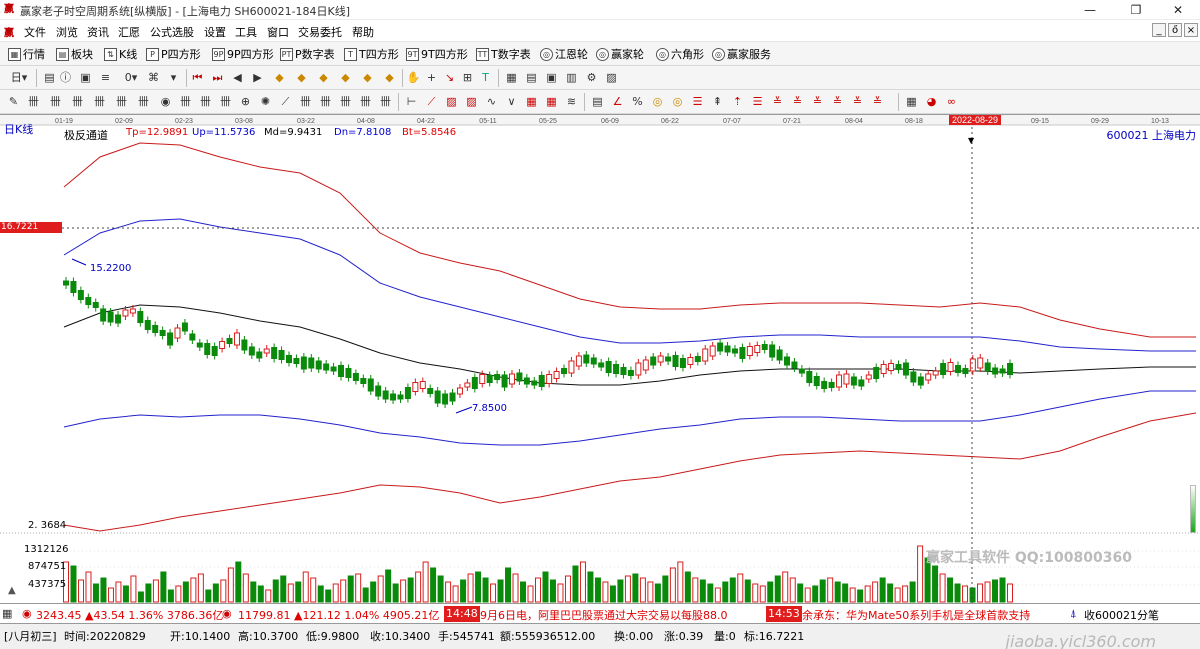 The height and width of the screenshot is (649, 1200). What do you see at coordinates (604, 615) in the screenshot?
I see `news1-text: 9月6日电，阿里巴巴股票通过大宗交易以每股88.0` at bounding box center [604, 615].